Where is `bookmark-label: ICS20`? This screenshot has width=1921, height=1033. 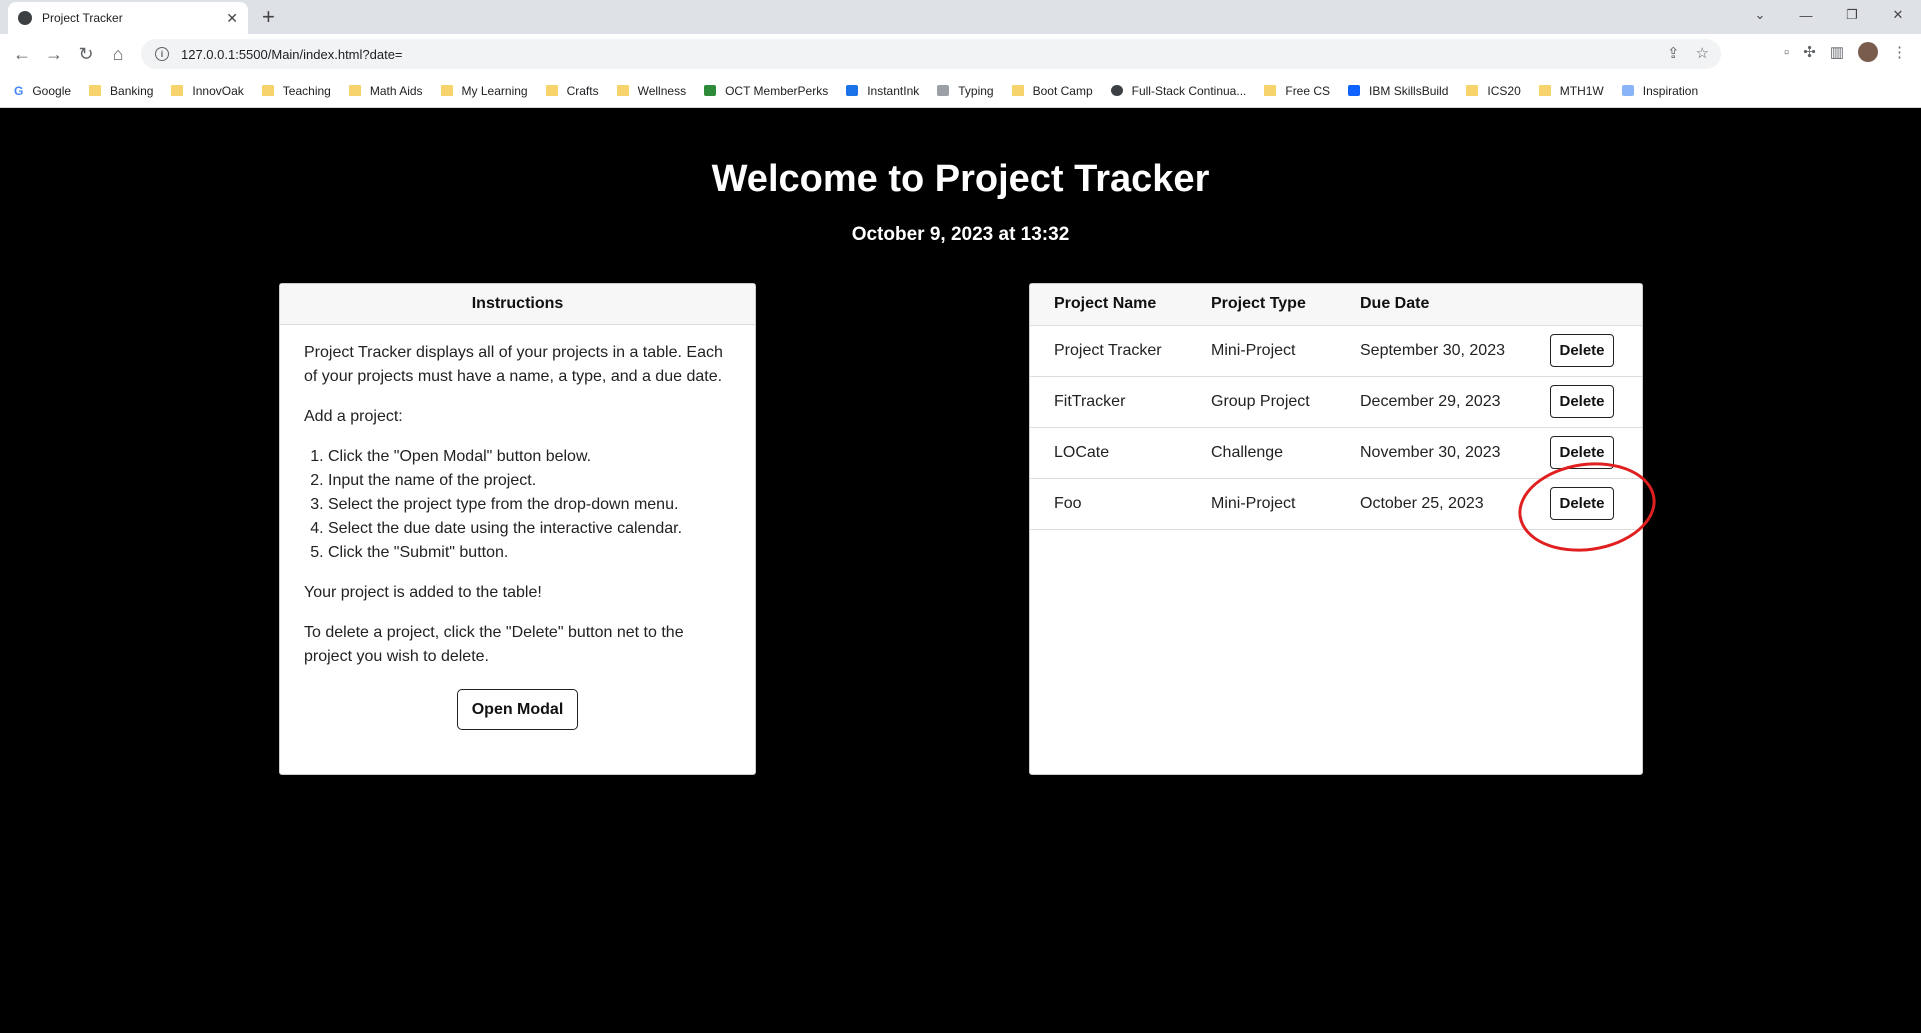 bookmark-label: ICS20 is located at coordinates (1504, 90).